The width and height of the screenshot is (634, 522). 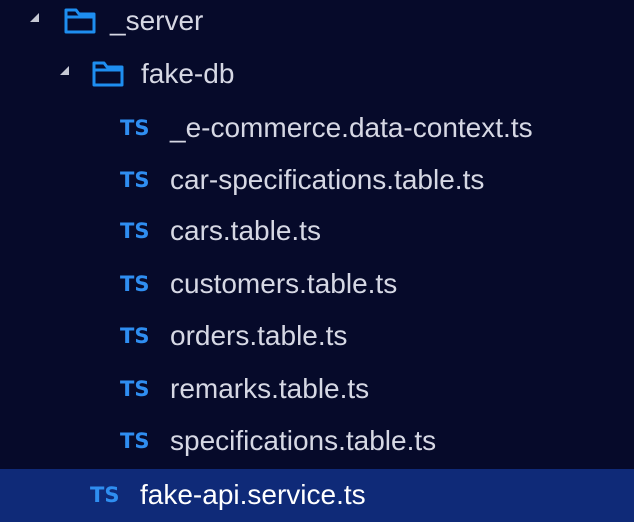 What do you see at coordinates (351, 127) in the screenshot?
I see `tree-item-label: _e-commerce.data-context.ts` at bounding box center [351, 127].